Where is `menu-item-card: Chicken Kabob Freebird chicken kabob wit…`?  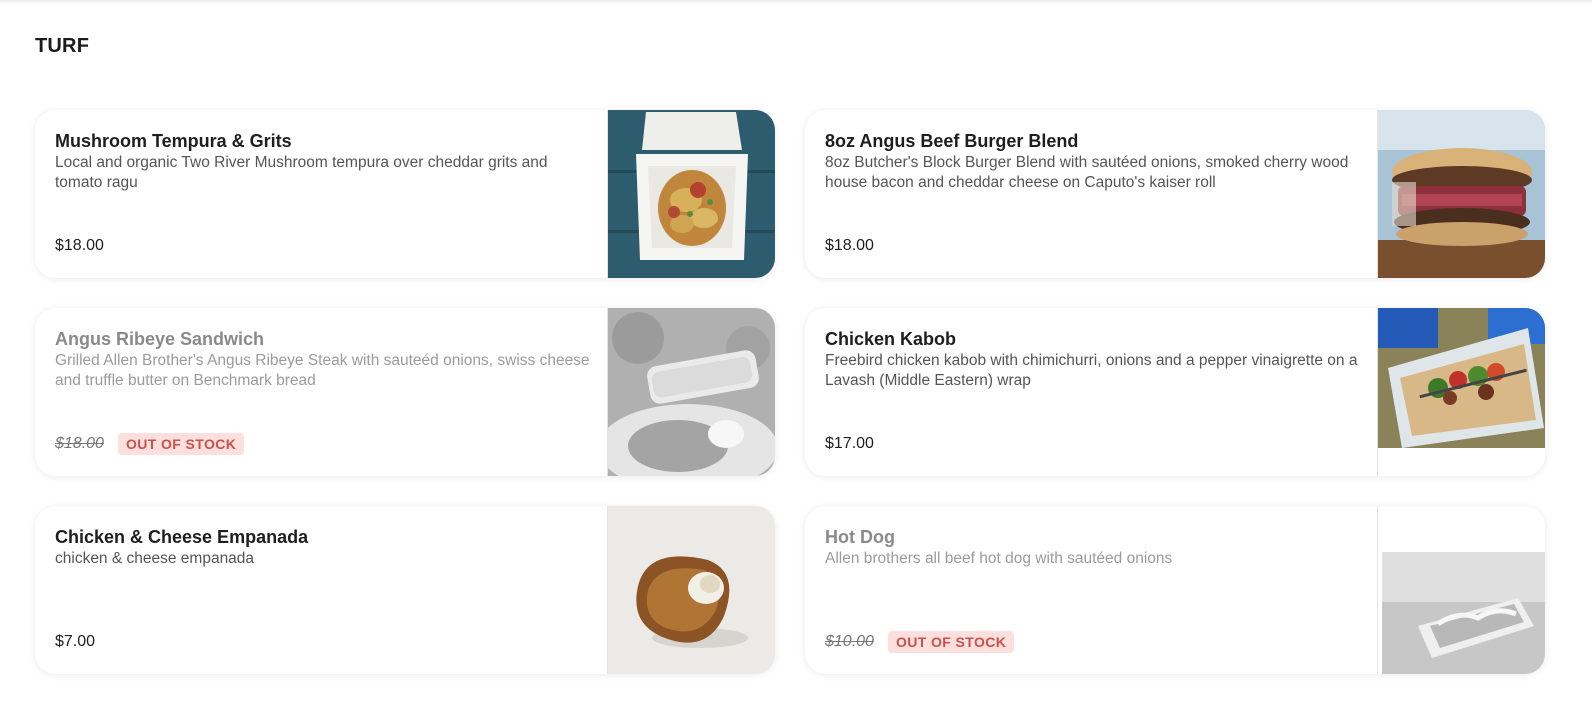
menu-item-card: Chicken Kabob Freebird chicken kabob wit… is located at coordinates (1175, 392).